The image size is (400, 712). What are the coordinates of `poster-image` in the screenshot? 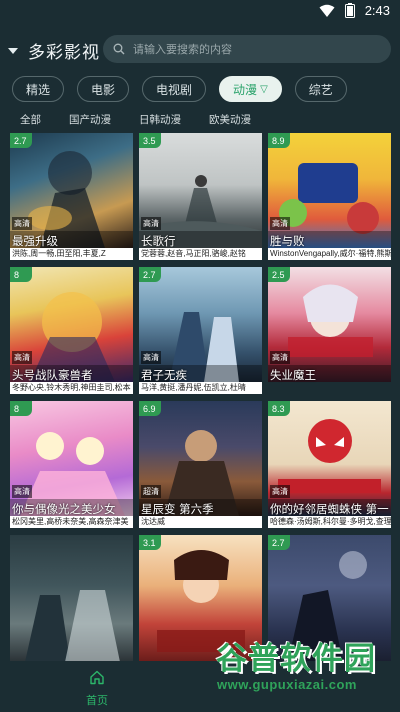 It's located at (71, 598).